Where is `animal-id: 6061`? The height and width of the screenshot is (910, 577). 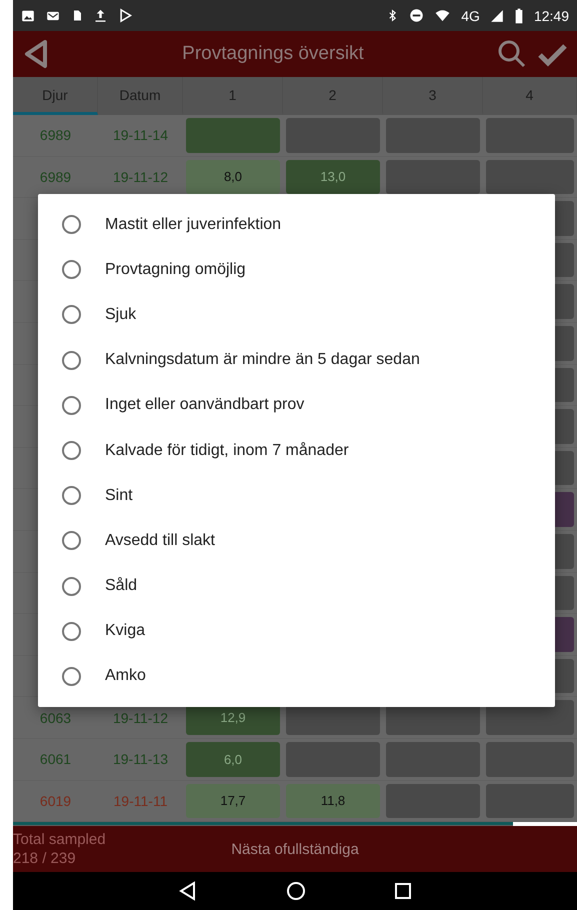
animal-id: 6061 is located at coordinates (56, 759).